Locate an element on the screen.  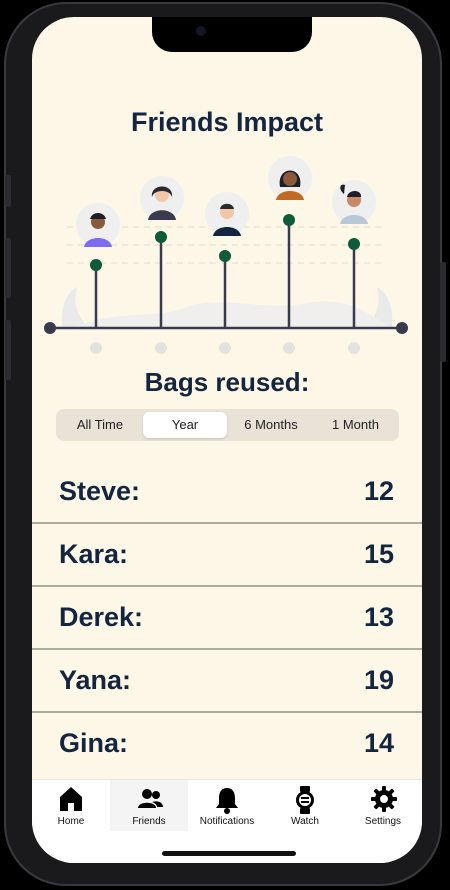
friend-name: Gina: is located at coordinates (94, 743).